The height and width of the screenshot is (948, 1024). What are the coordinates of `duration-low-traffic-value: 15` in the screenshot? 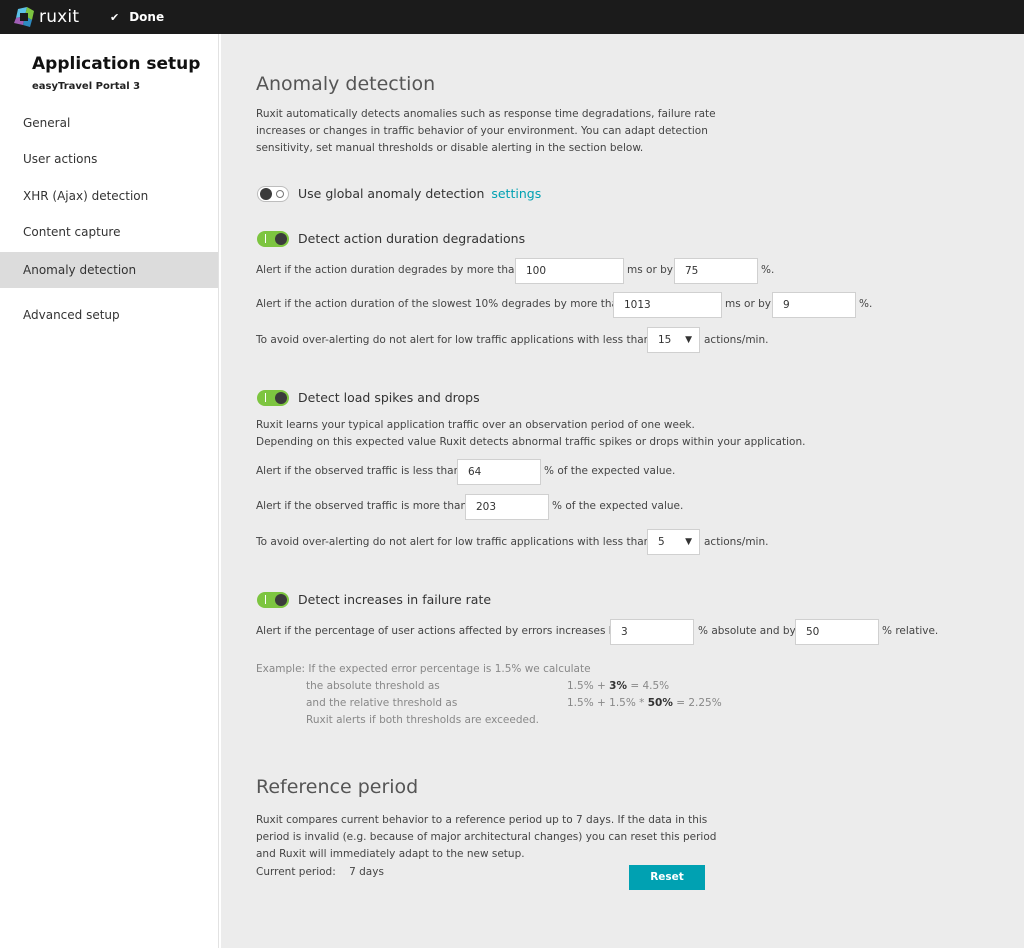 It's located at (665, 340).